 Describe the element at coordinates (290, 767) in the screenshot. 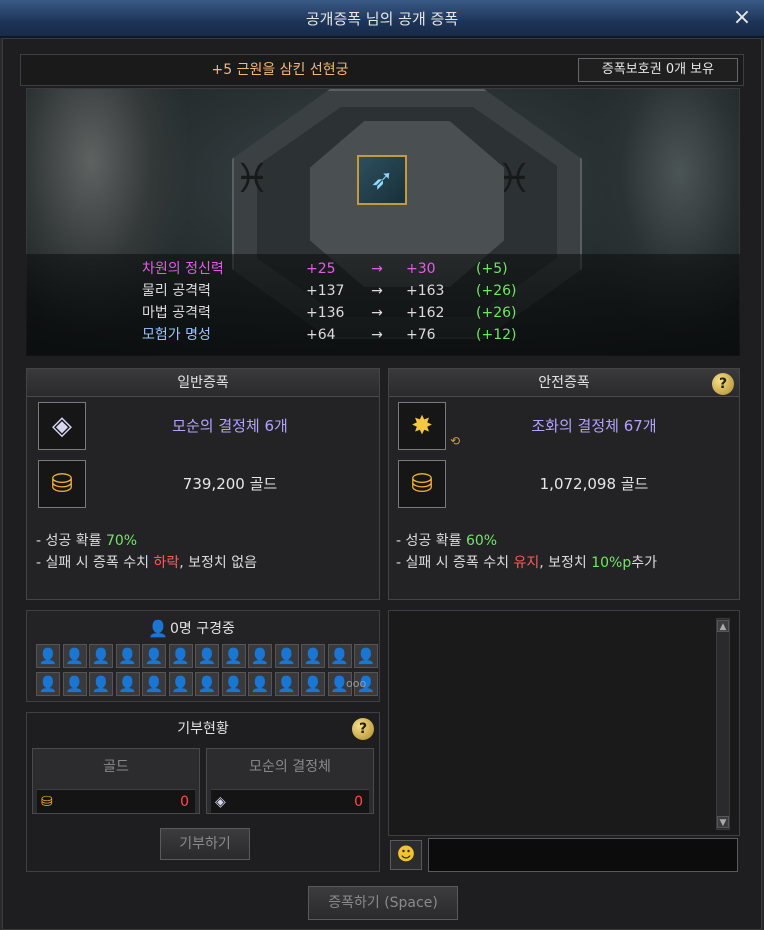

I see `crystal-donation-label: 모순의 결정체` at that location.